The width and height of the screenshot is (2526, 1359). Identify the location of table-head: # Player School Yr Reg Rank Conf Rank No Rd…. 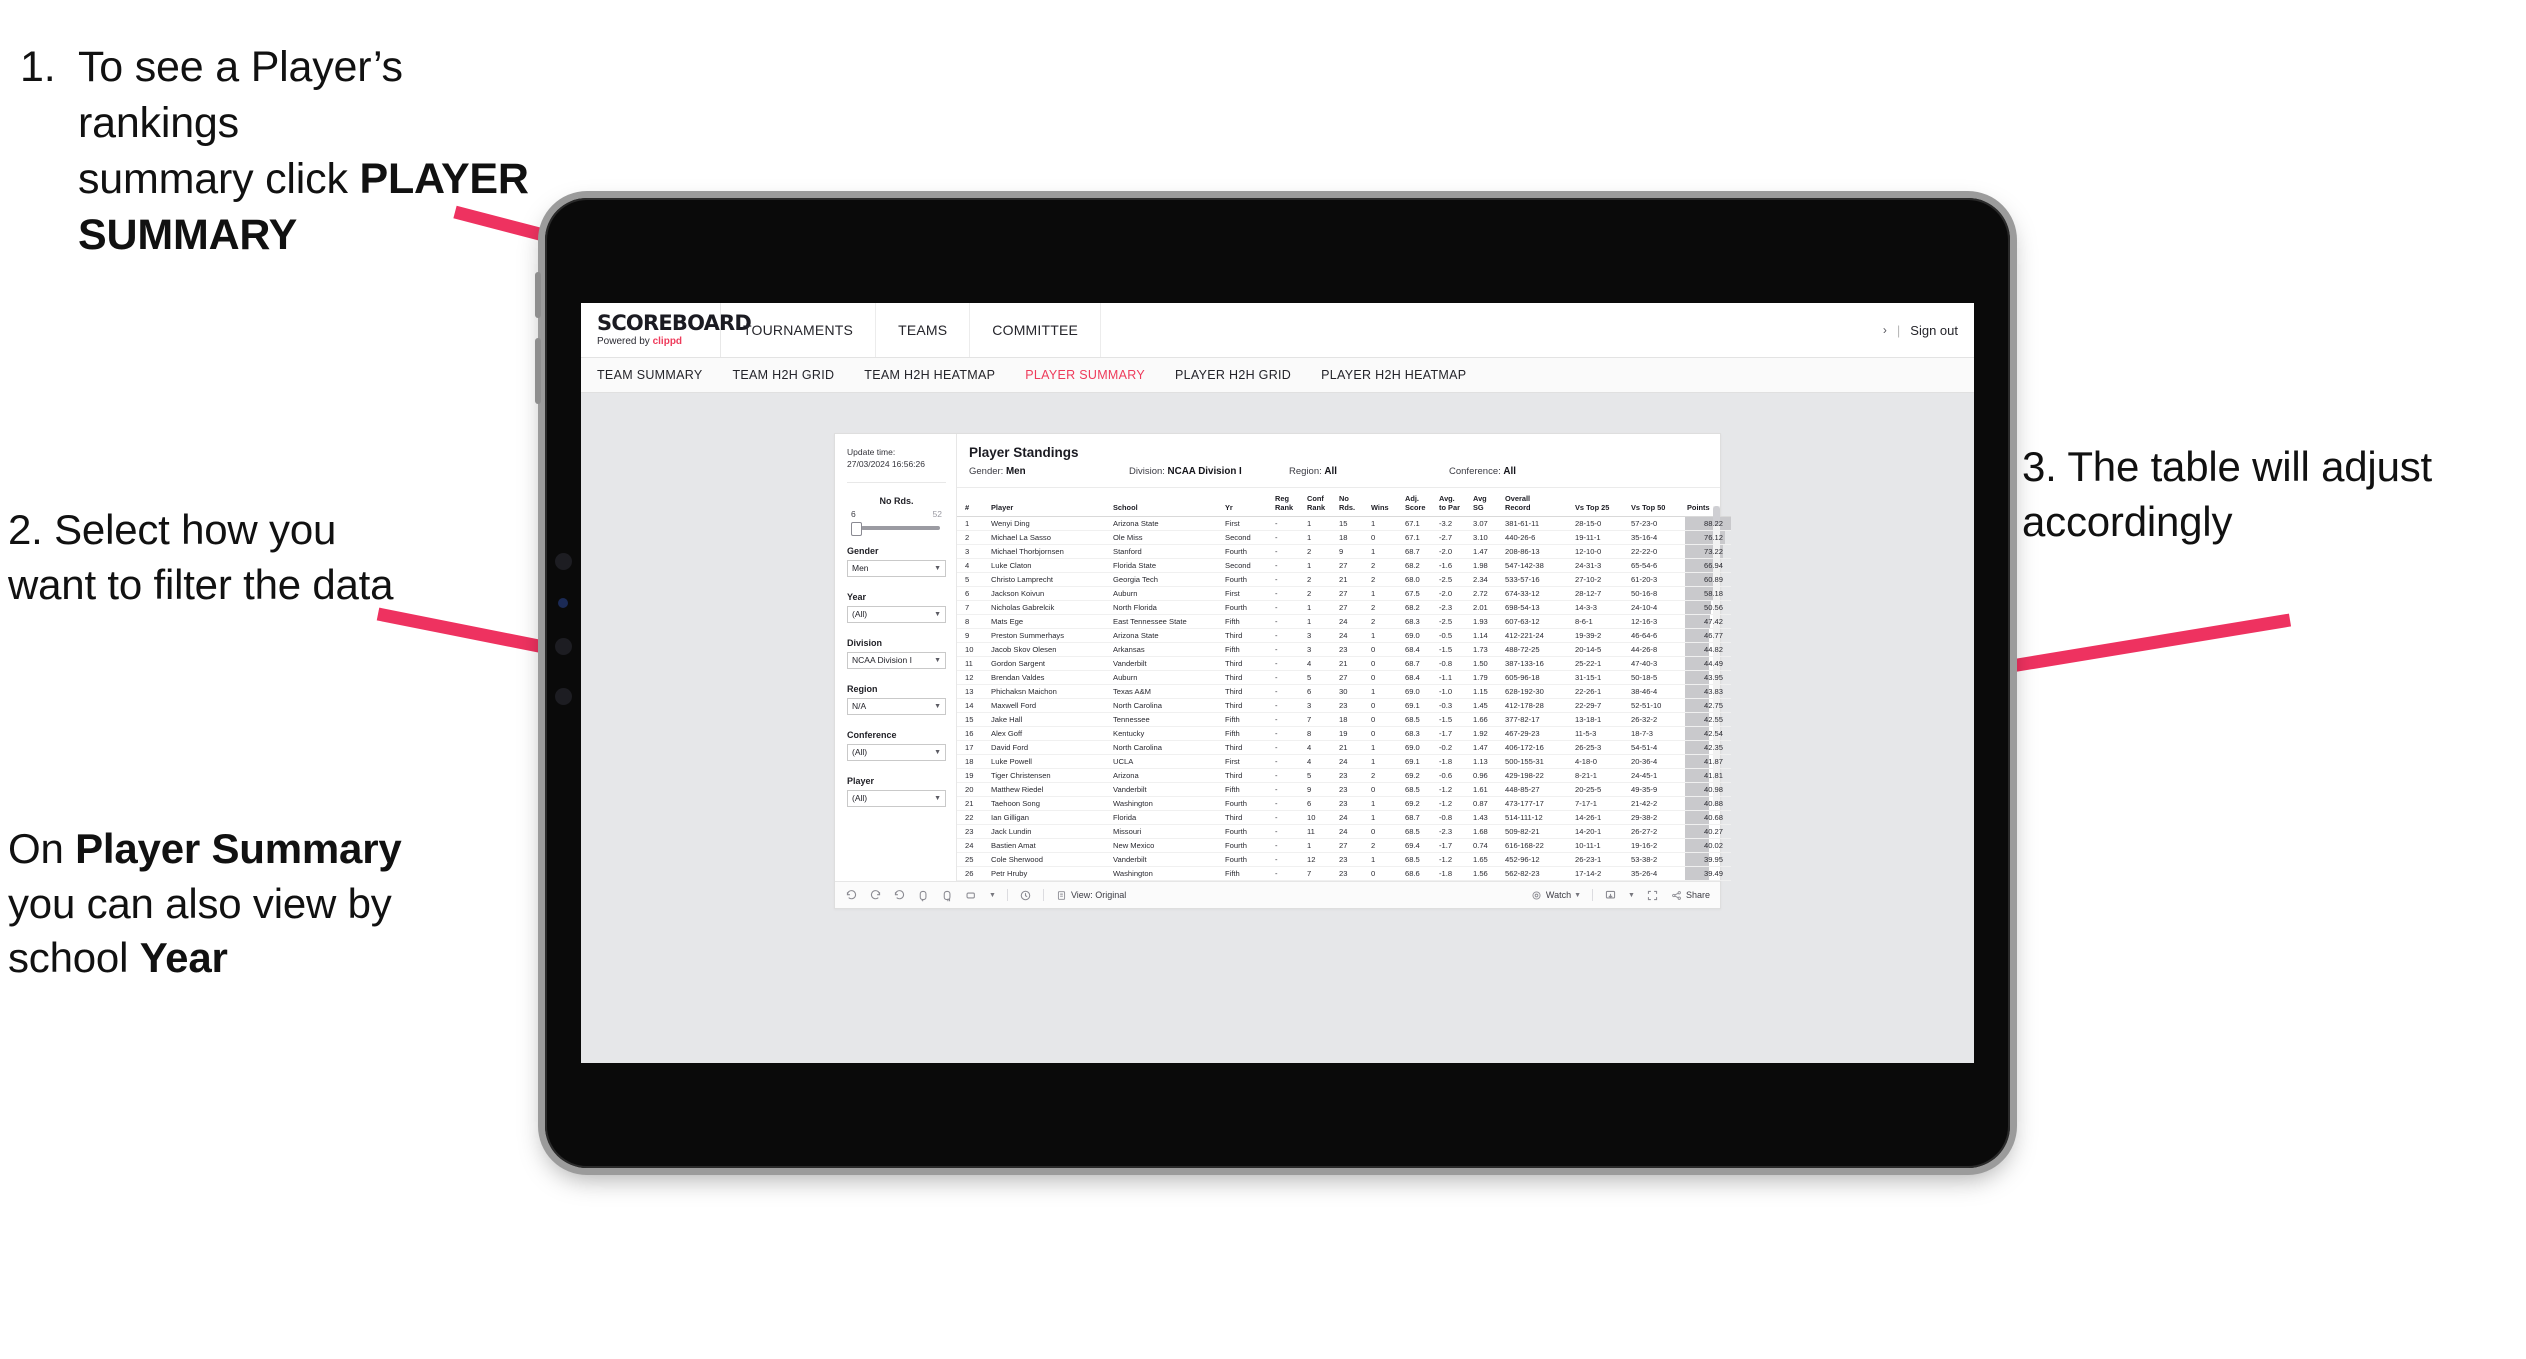
(1344, 503).